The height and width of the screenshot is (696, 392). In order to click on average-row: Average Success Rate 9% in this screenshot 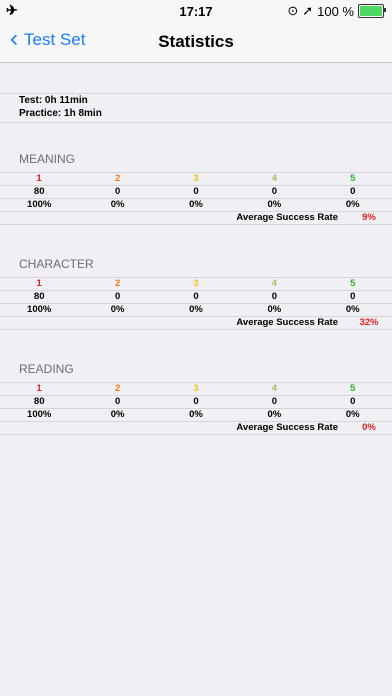, I will do `click(196, 218)`.